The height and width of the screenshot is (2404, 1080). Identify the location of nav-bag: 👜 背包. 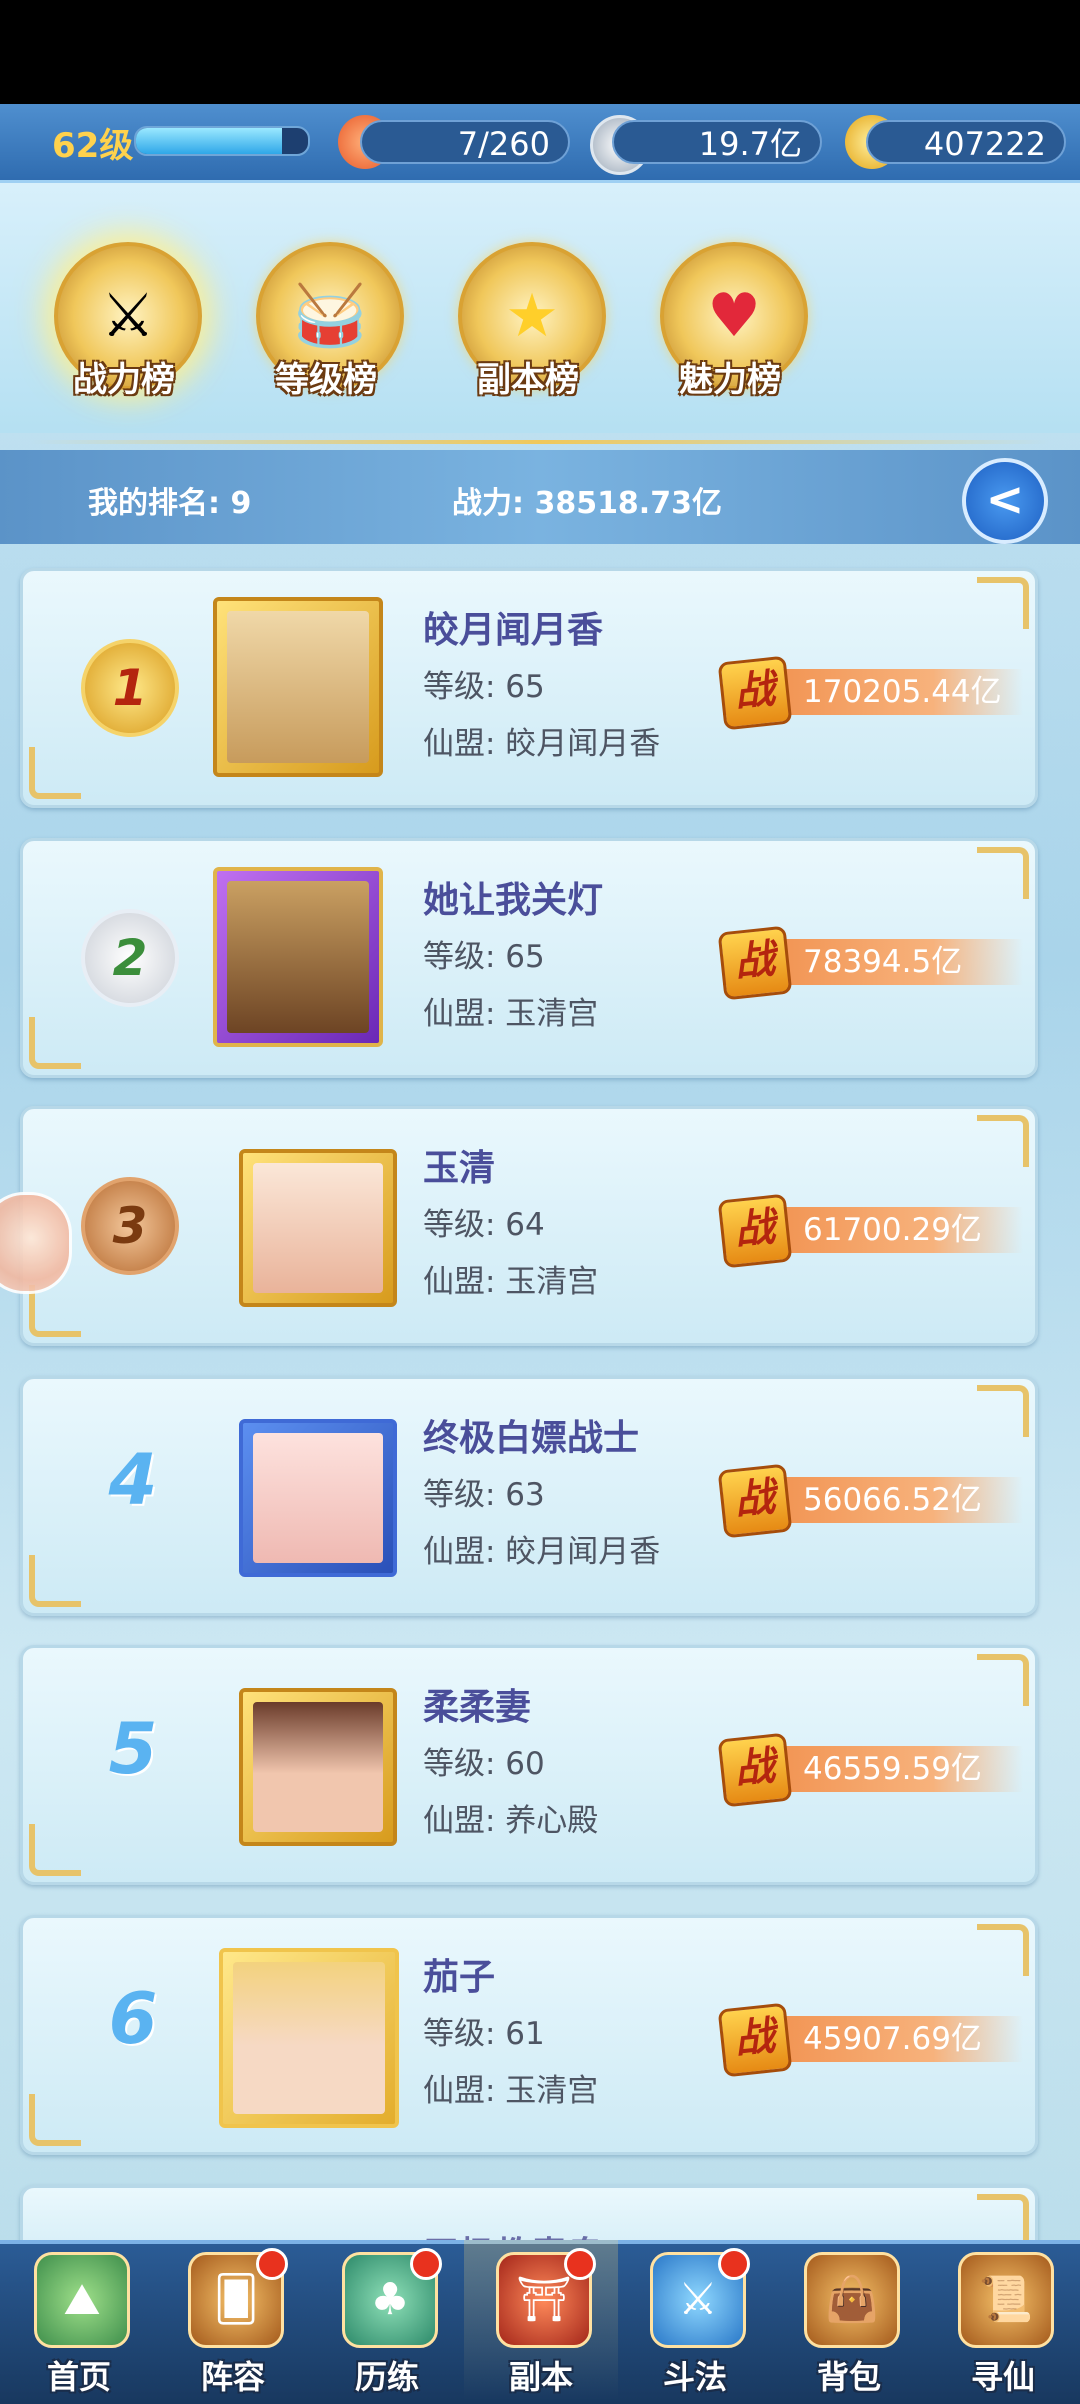
(849, 2320).